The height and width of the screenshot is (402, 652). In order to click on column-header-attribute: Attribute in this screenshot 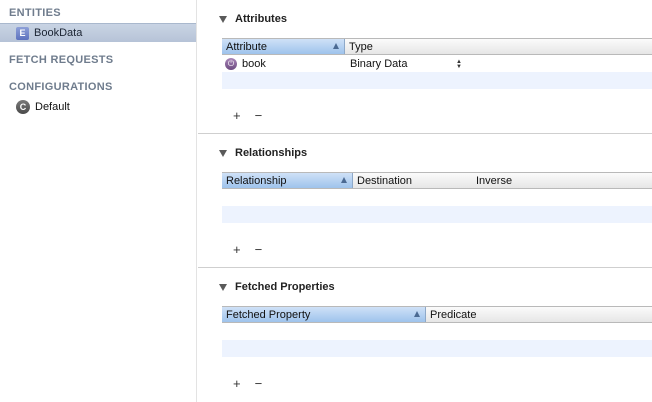, I will do `click(283, 46)`.